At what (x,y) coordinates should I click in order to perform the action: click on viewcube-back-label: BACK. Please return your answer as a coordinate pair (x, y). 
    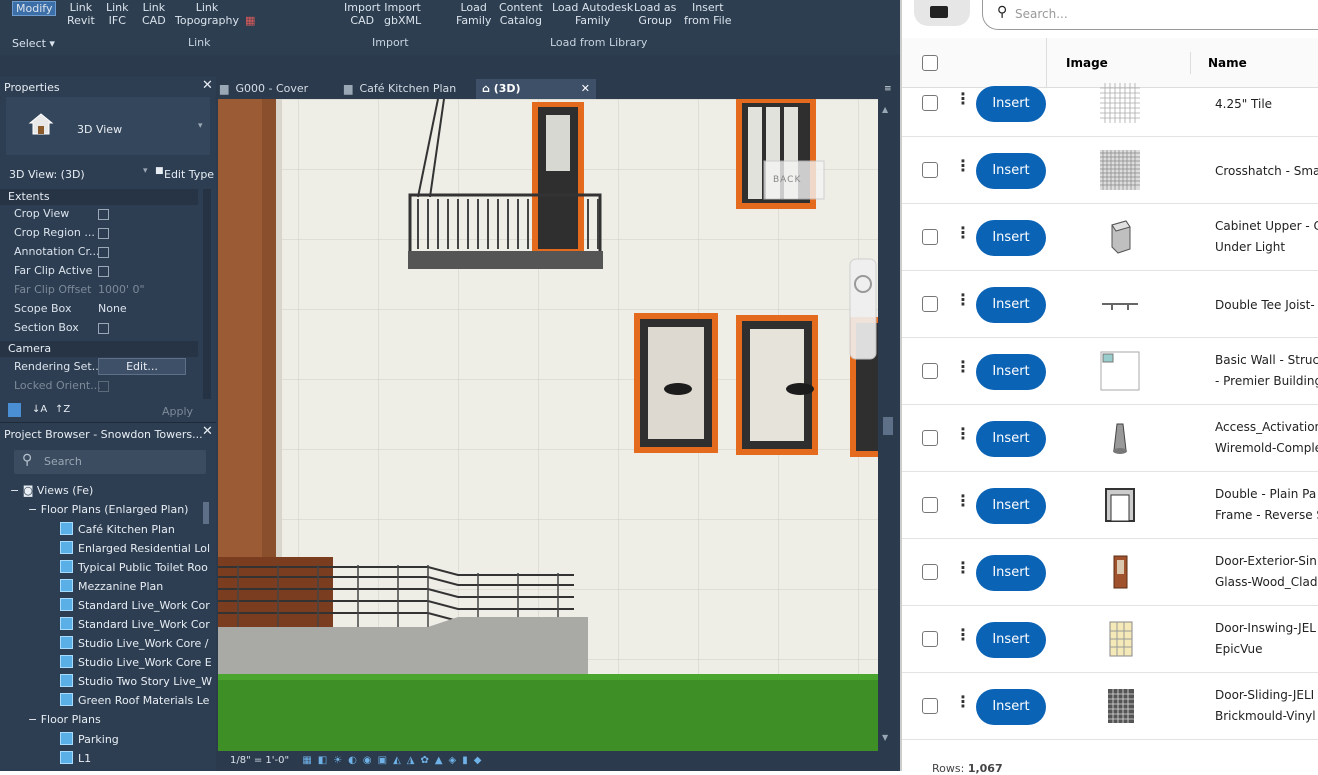
    Looking at the image, I should click on (787, 180).